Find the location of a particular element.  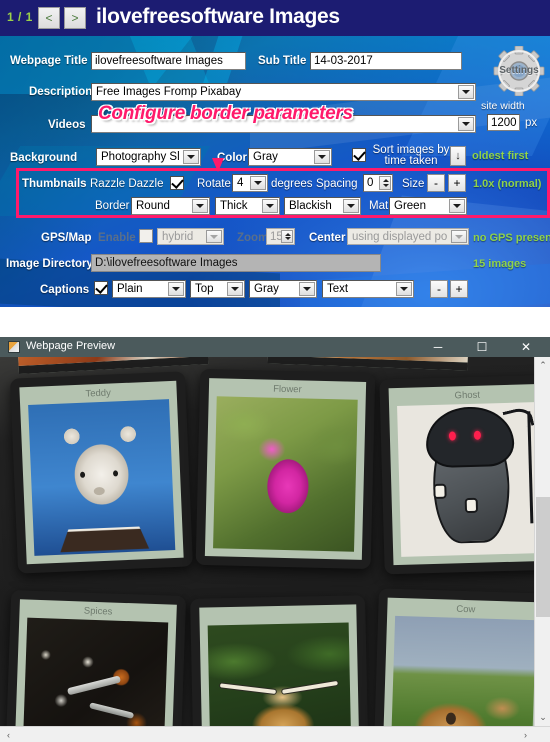

previous-page-button: < is located at coordinates (49, 18).